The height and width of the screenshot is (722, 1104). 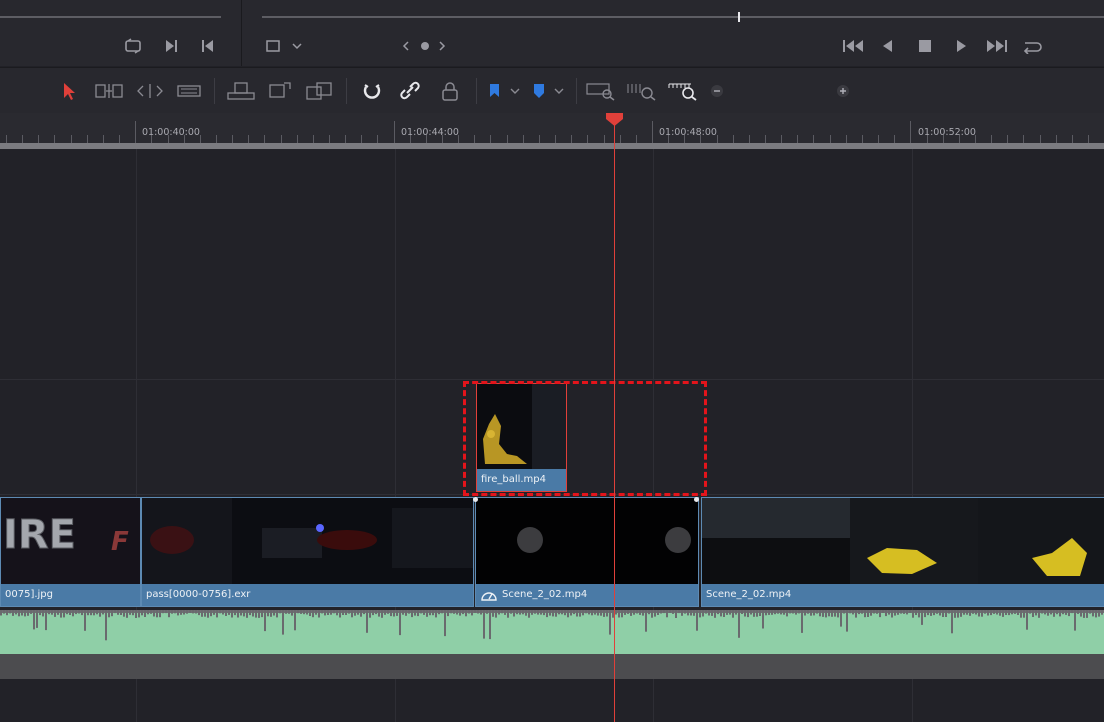 What do you see at coordinates (171, 132) in the screenshot?
I see `timecode-label: 01:00:40:00` at bounding box center [171, 132].